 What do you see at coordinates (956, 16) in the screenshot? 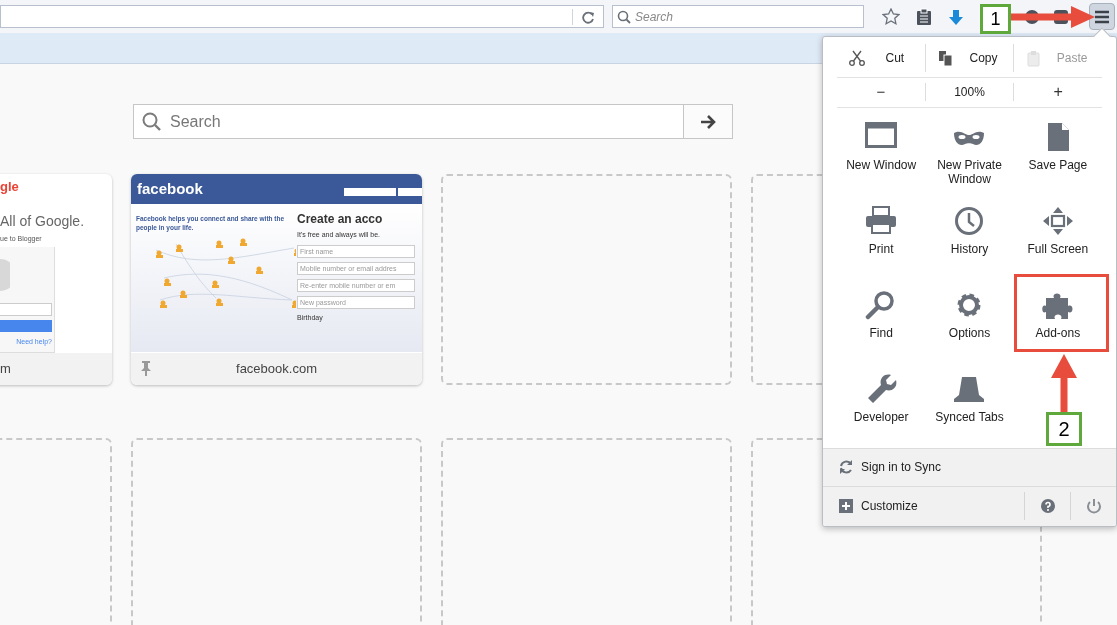
I see `download-icon` at bounding box center [956, 16].